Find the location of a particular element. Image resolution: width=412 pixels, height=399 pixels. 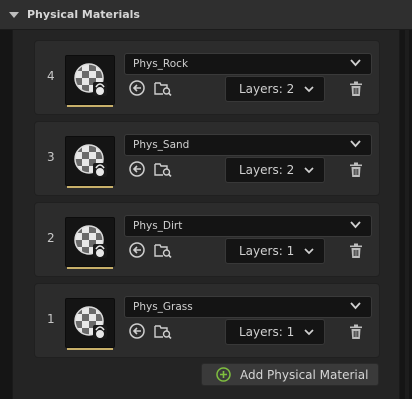

material-picker: Phys_Rock is located at coordinates (248, 64).